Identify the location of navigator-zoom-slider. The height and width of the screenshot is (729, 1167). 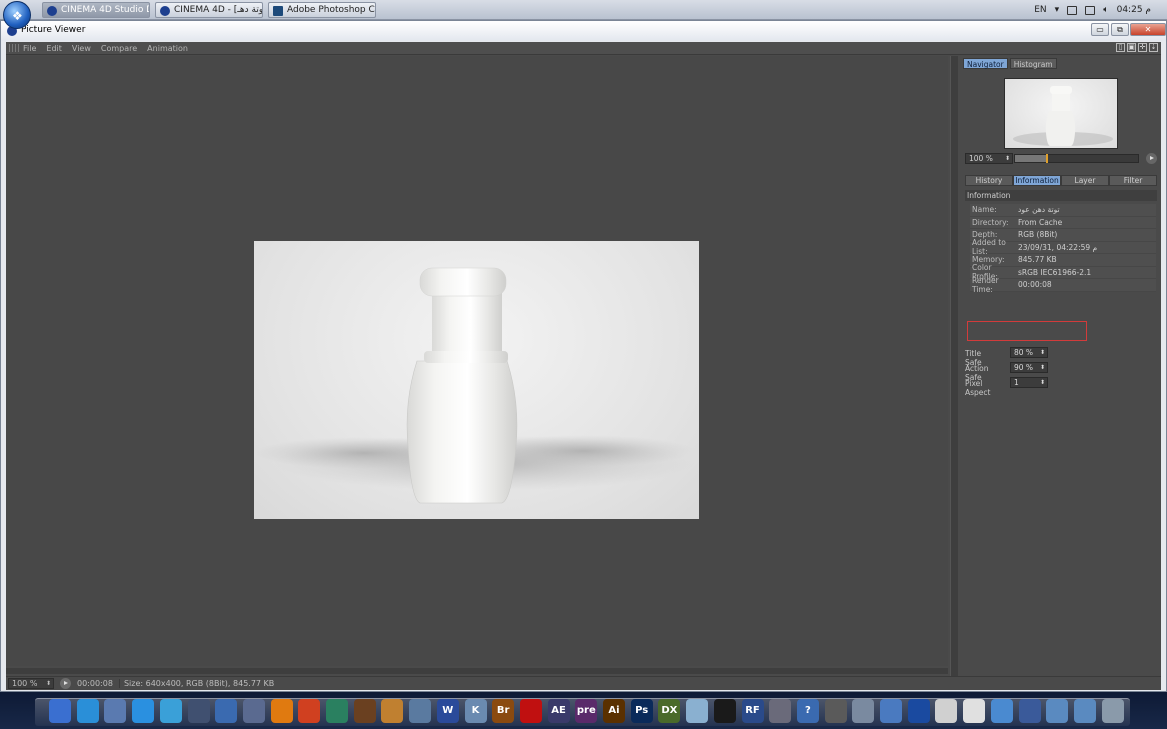
(1076, 158).